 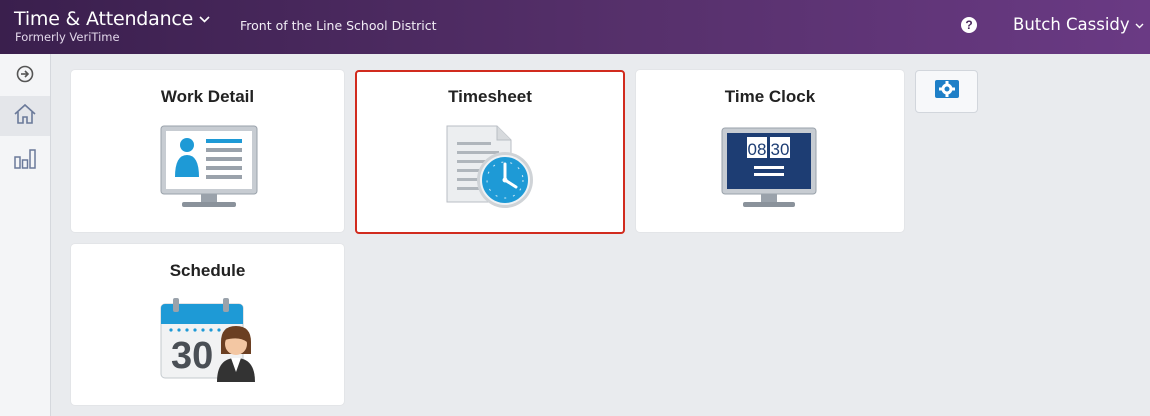 I want to click on sidebar, so click(x=25, y=235).